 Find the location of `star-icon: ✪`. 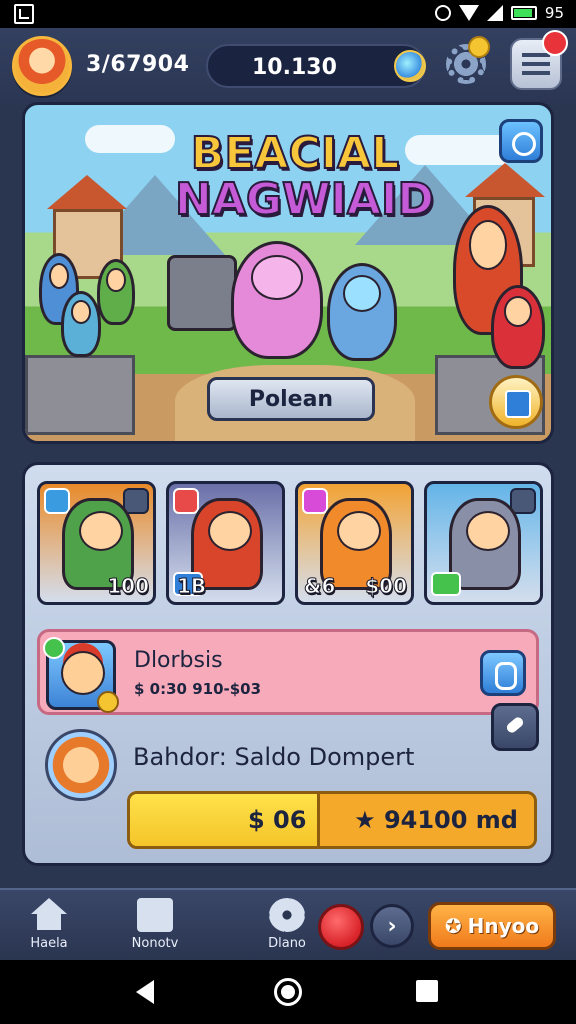

star-icon: ✪ is located at coordinates (453, 926).